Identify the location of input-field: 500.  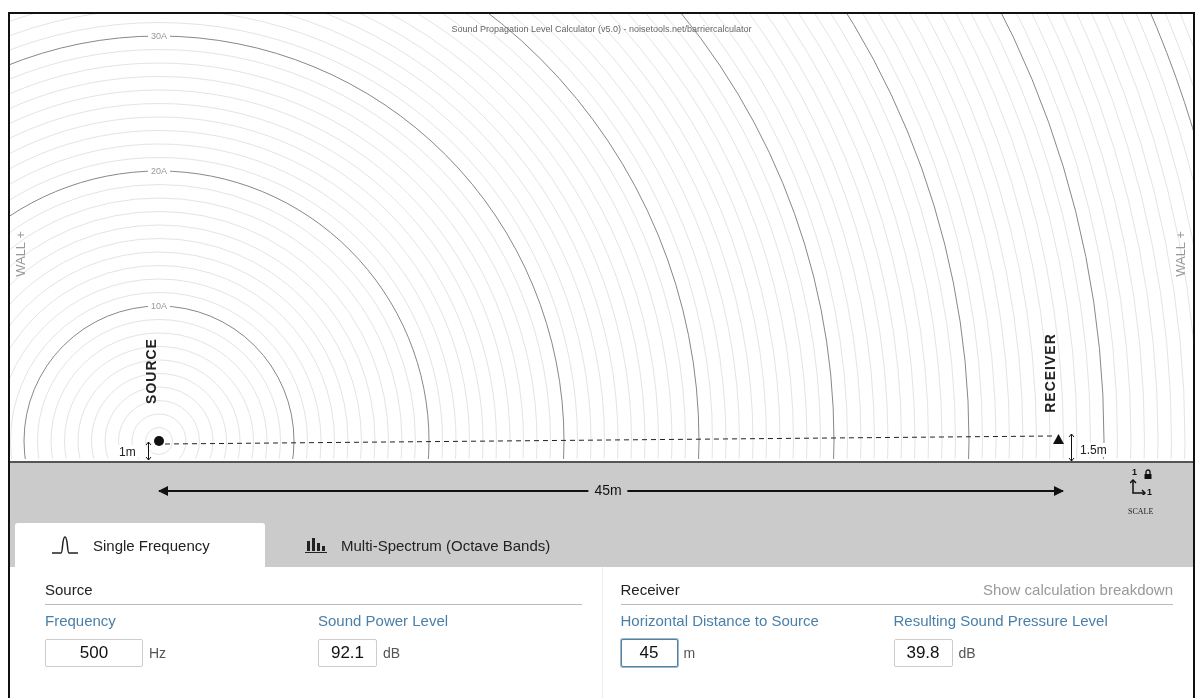
(94, 653).